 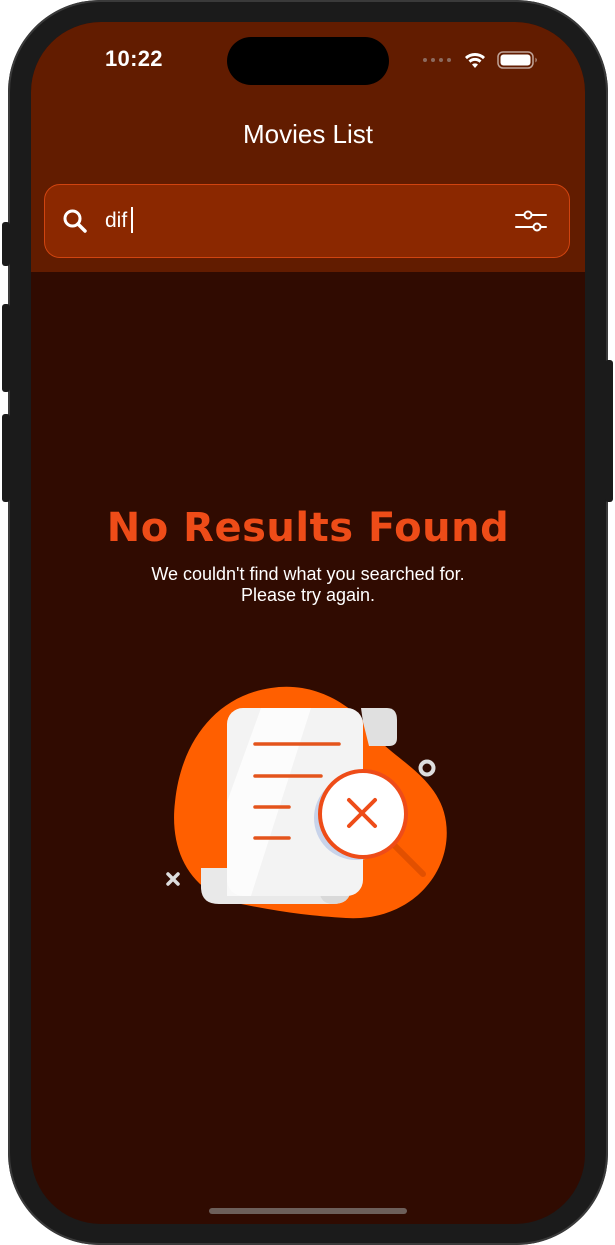 What do you see at coordinates (609, 431) in the screenshot?
I see `power-button` at bounding box center [609, 431].